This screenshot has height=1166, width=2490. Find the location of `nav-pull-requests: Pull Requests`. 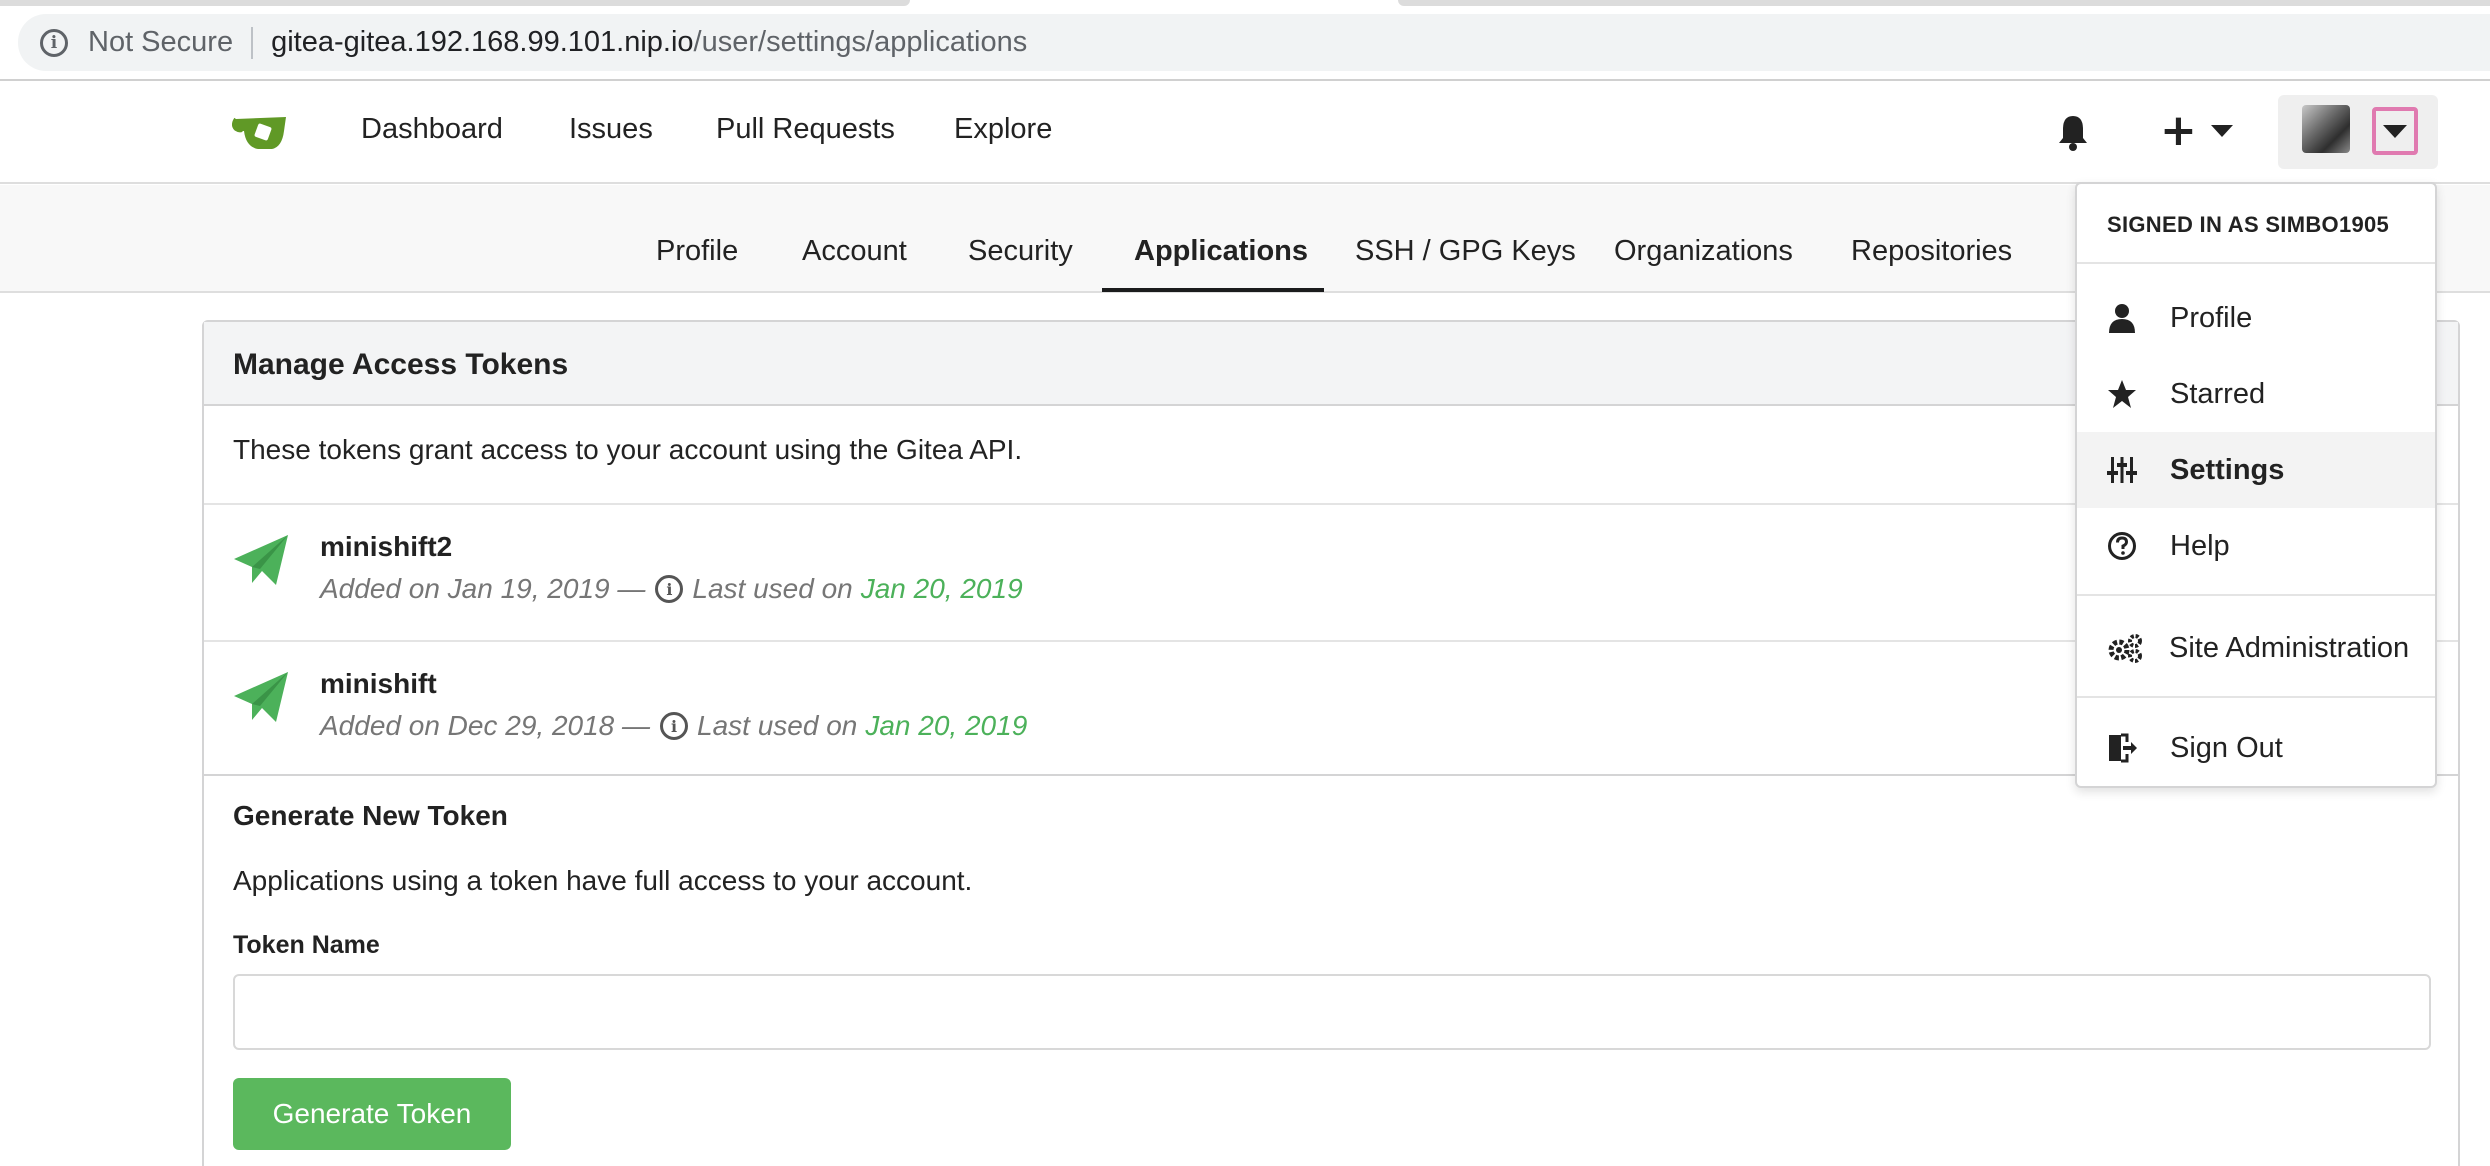

nav-pull-requests: Pull Requests is located at coordinates (805, 129).